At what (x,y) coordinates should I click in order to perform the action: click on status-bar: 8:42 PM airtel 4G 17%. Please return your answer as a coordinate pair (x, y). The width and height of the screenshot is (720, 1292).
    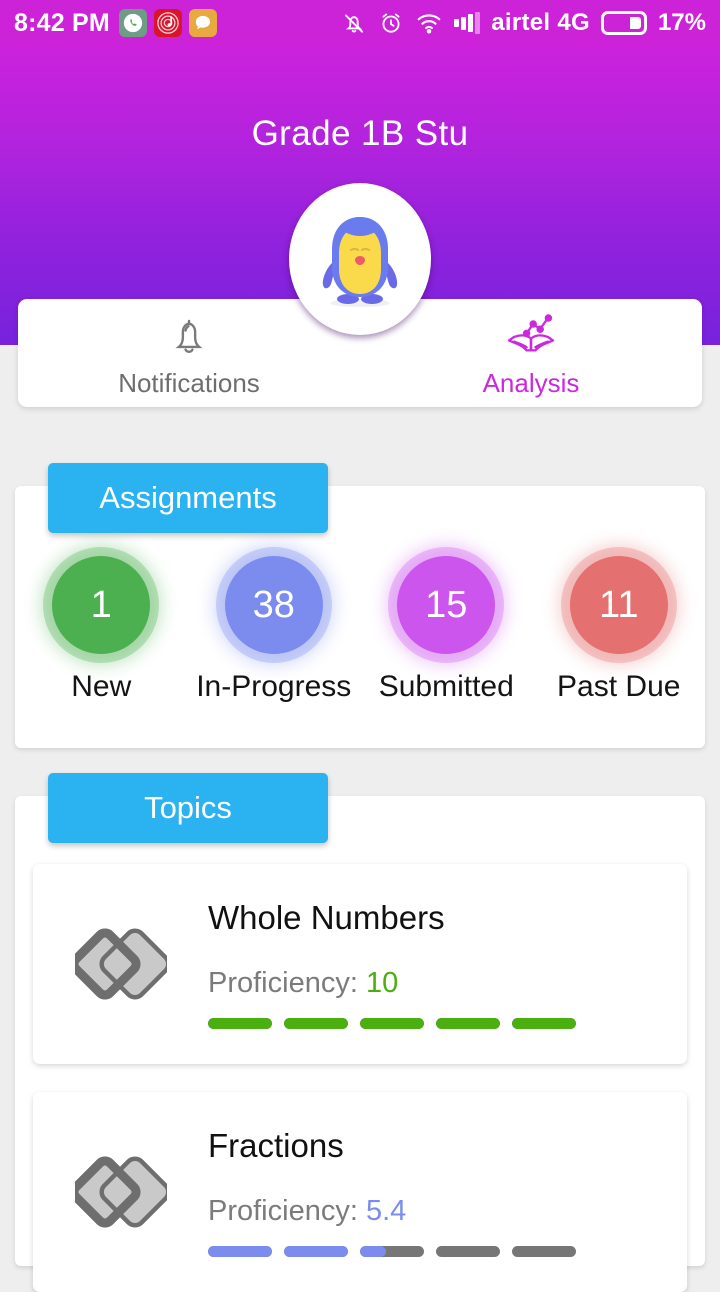
    Looking at the image, I should click on (360, 23).